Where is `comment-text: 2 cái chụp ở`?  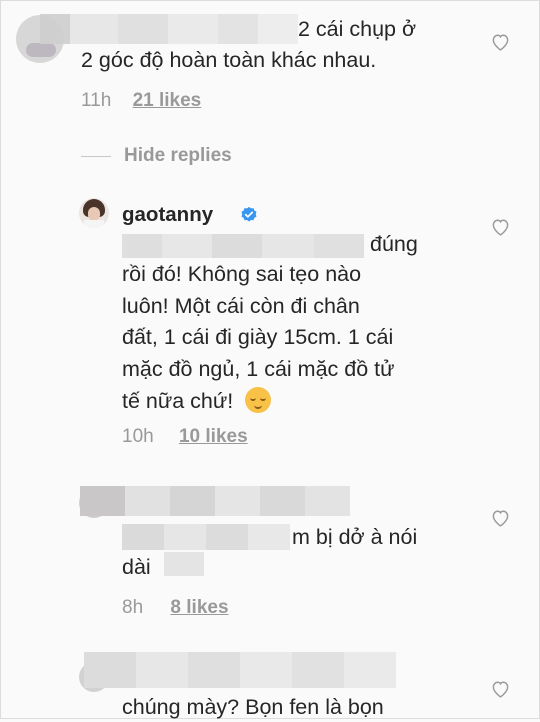 comment-text: 2 cái chụp ở is located at coordinates (357, 29).